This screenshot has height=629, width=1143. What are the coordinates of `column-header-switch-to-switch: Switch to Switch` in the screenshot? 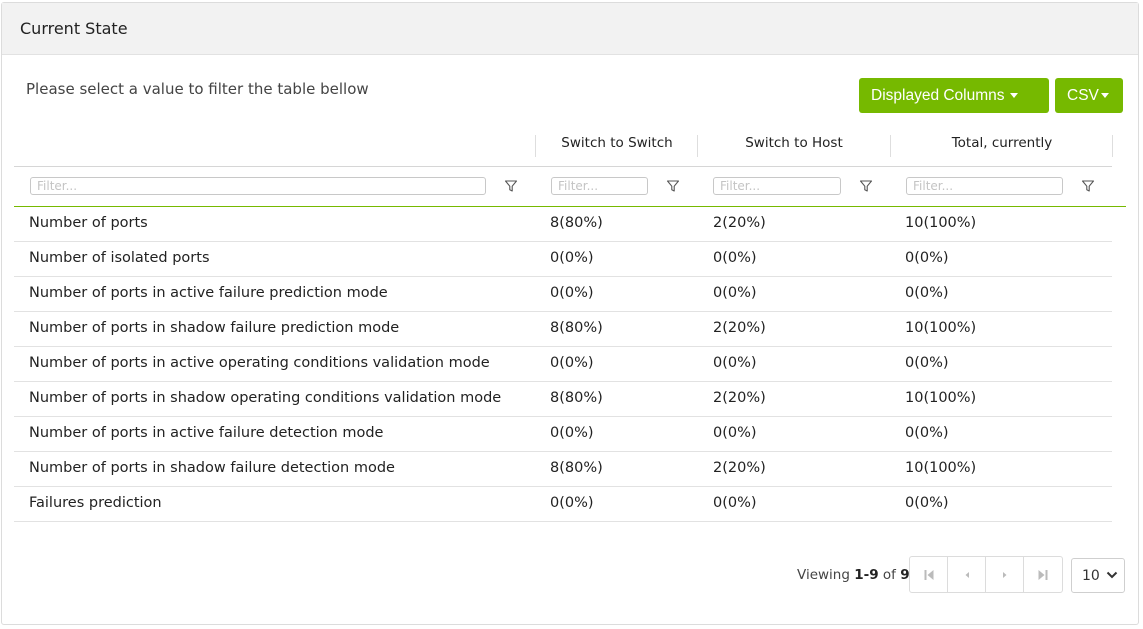 It's located at (617, 143).